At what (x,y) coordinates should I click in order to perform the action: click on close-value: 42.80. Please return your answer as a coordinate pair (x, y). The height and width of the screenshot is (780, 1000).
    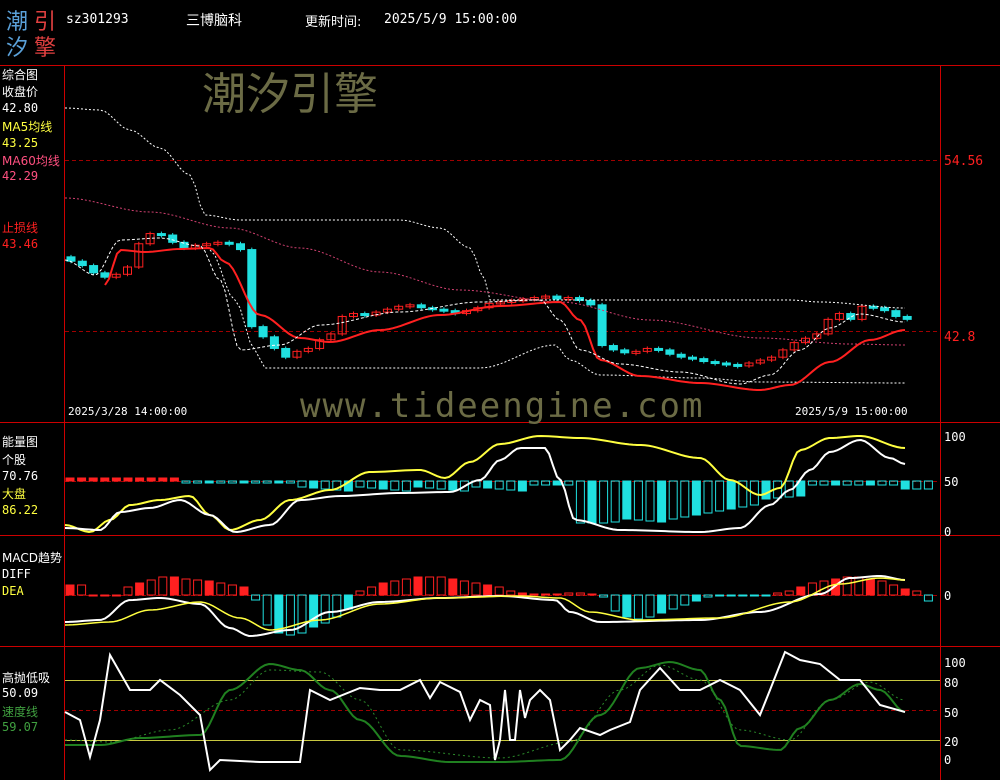
    Looking at the image, I should click on (20, 108).